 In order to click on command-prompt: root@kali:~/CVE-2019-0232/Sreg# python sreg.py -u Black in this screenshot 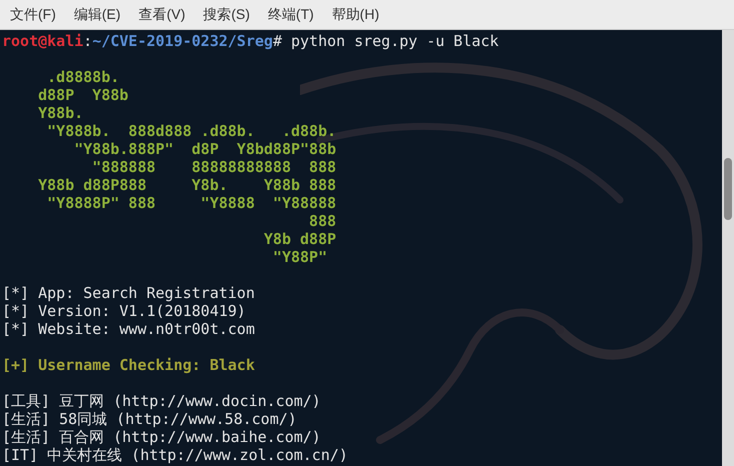, I will do `click(250, 41)`.